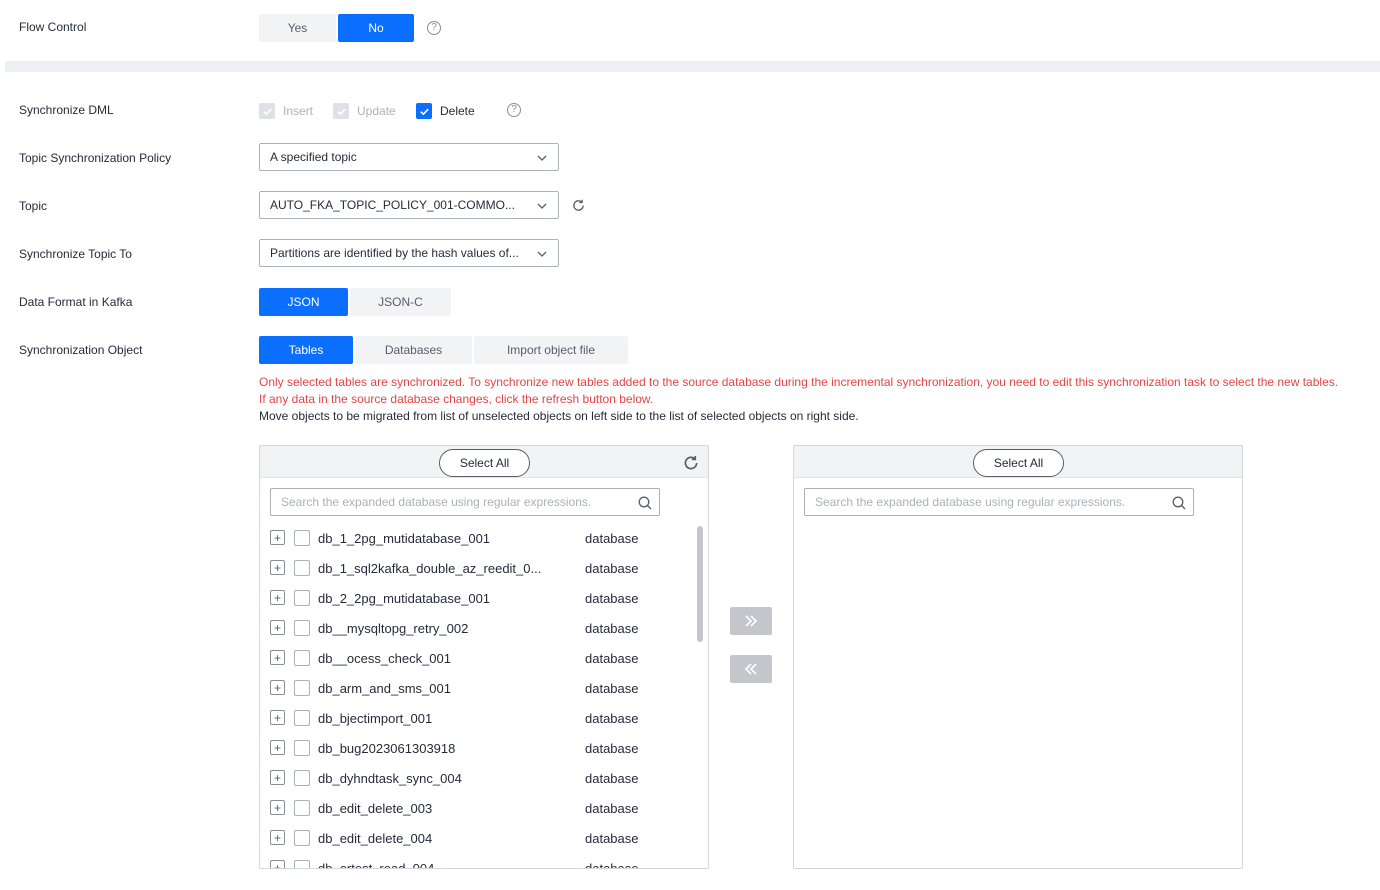 The height and width of the screenshot is (890, 1380). What do you see at coordinates (404, 598) in the screenshot?
I see `row-name: db_2_2pg_mutidatabase_001` at bounding box center [404, 598].